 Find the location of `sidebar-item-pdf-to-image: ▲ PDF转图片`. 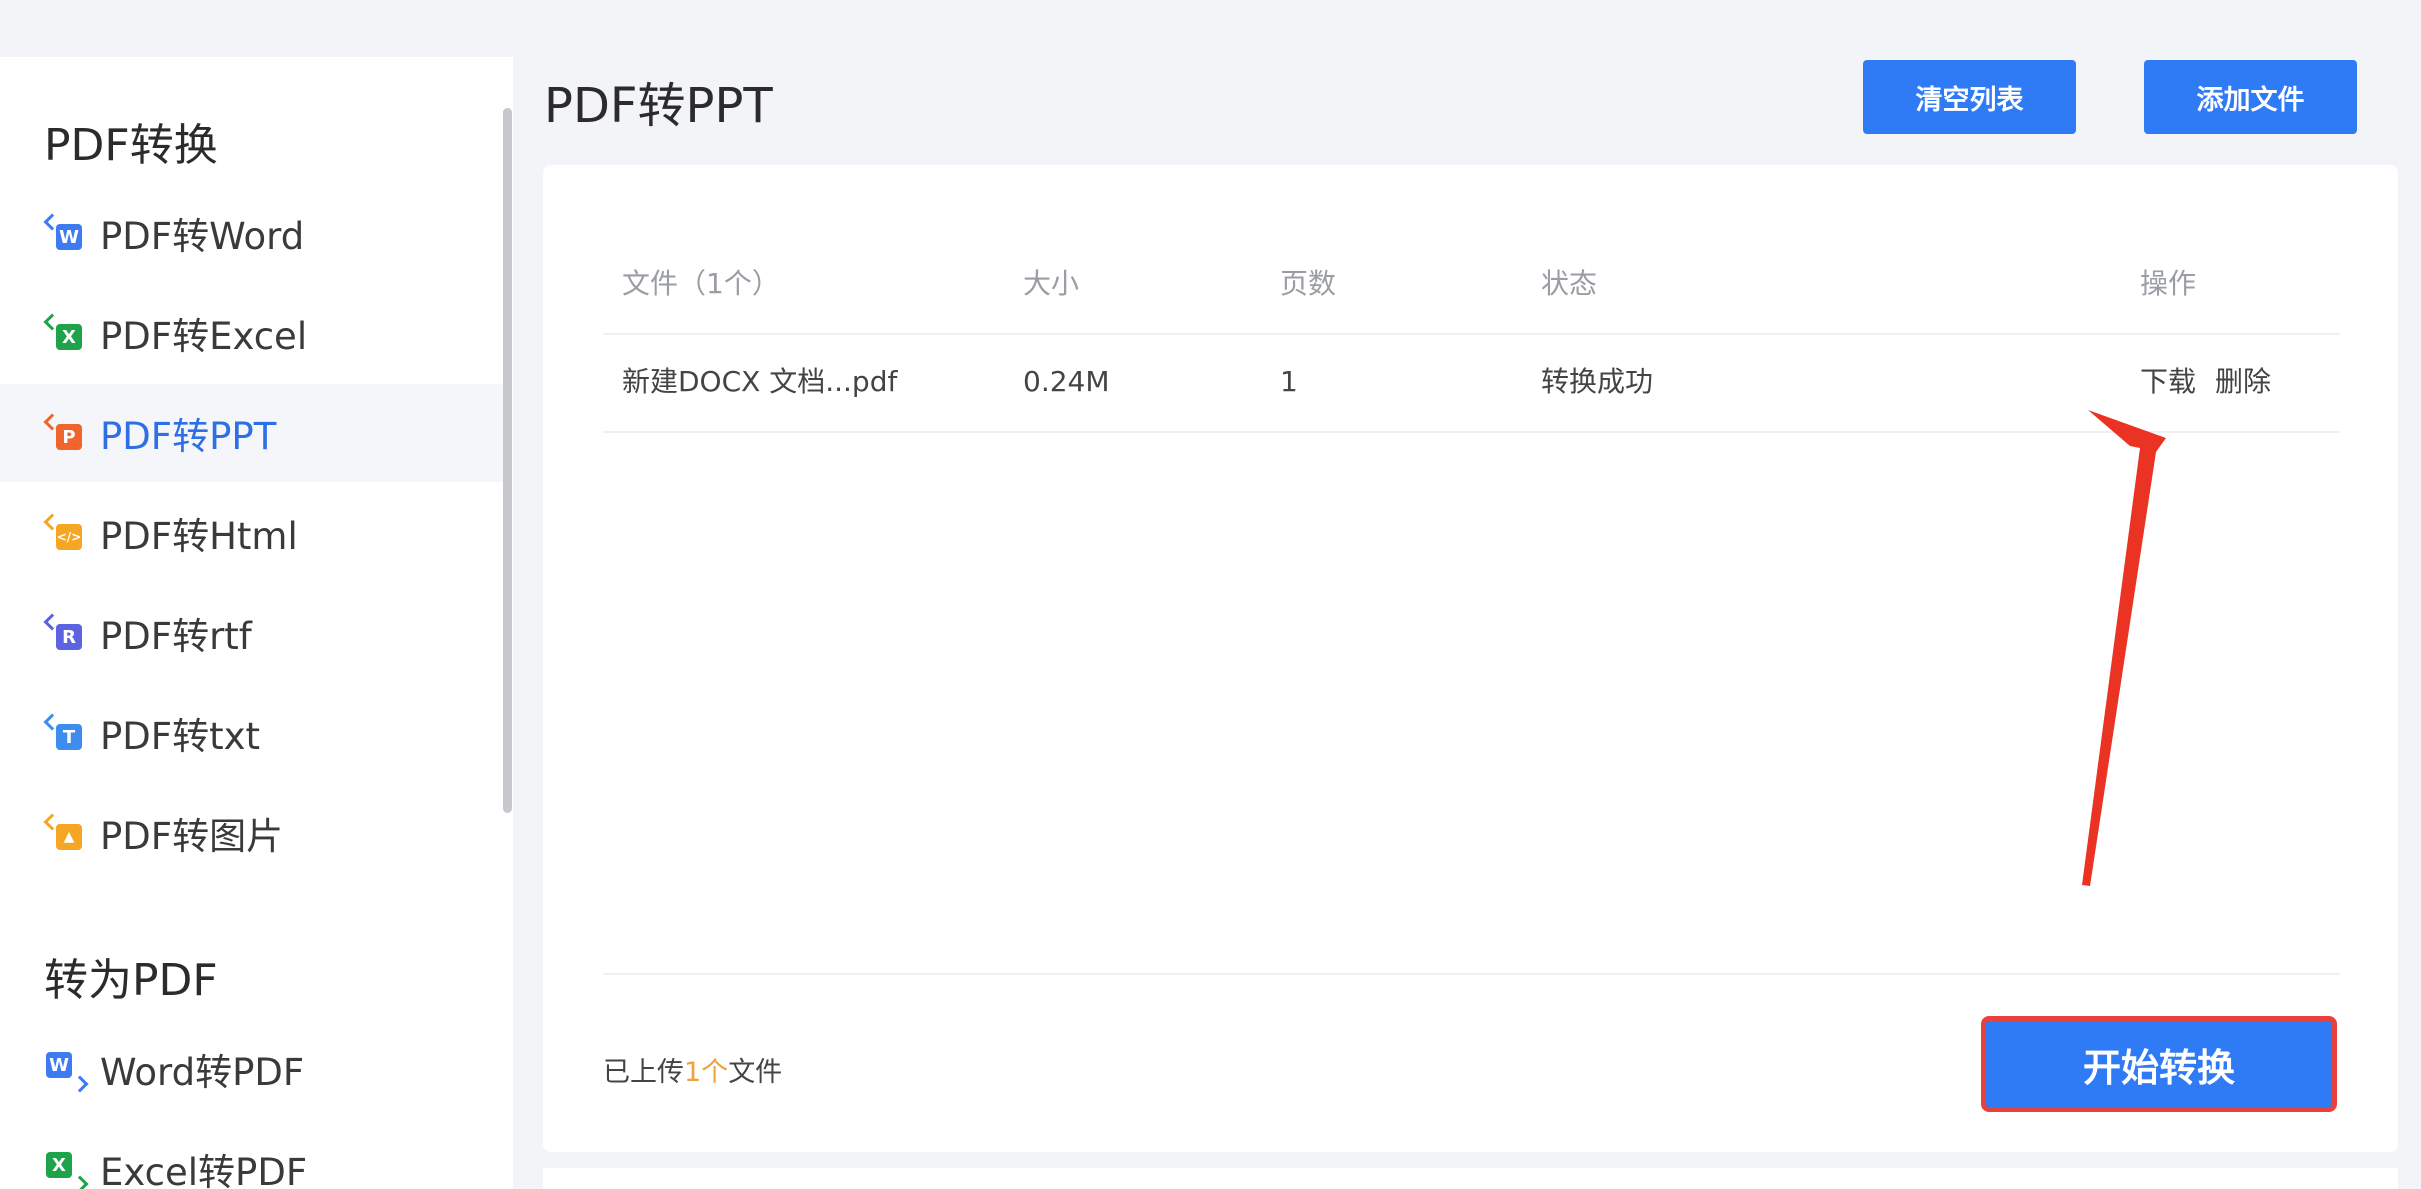

sidebar-item-pdf-to-image: ▲ PDF转图片 is located at coordinates (251, 833).